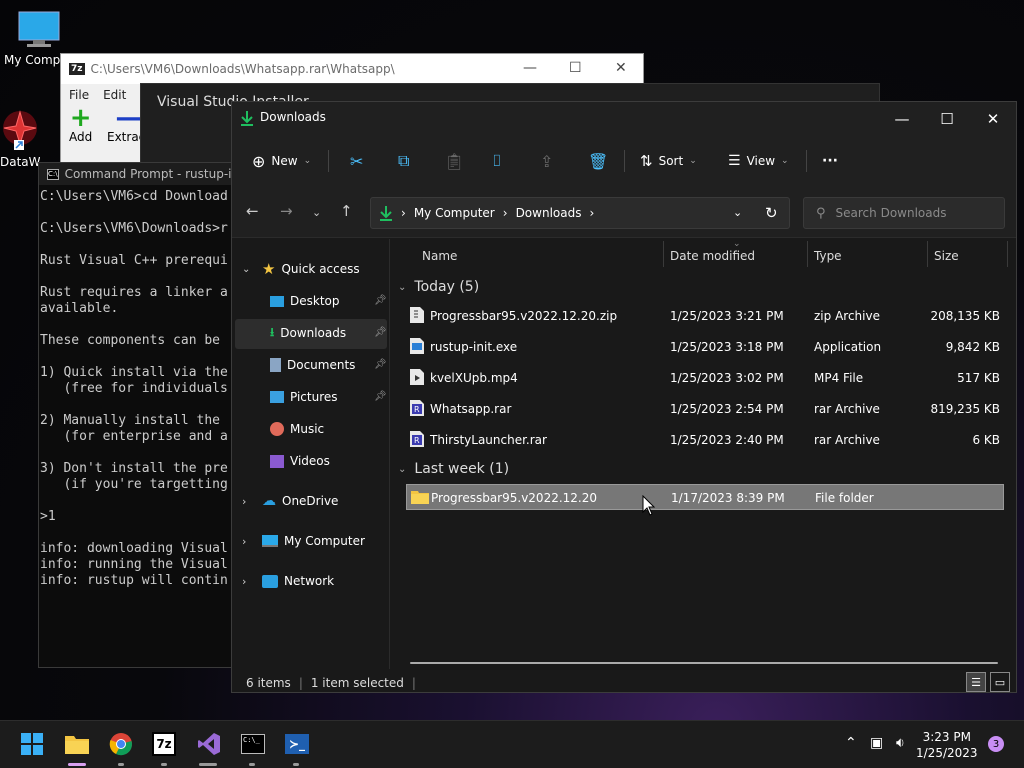 The width and height of the screenshot is (1024, 768). I want to click on column-header-size: Size, so click(946, 256).